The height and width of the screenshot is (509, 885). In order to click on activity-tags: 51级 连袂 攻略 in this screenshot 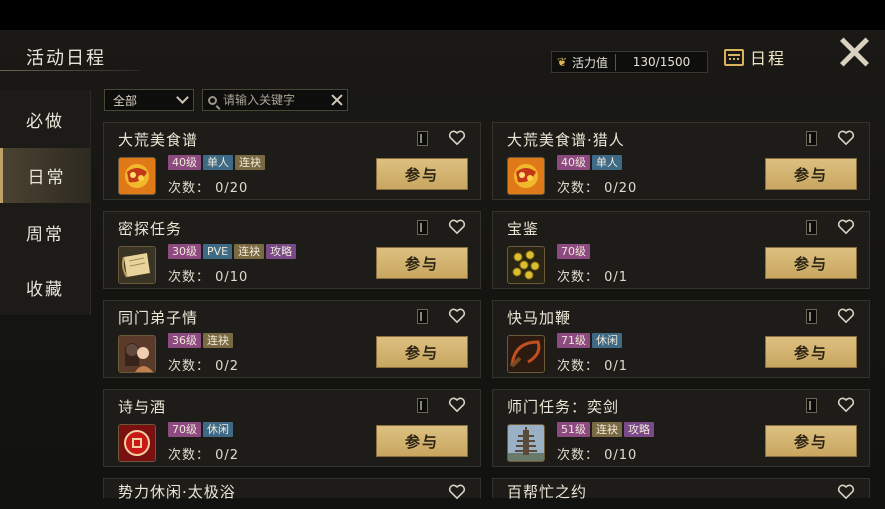, I will do `click(605, 429)`.